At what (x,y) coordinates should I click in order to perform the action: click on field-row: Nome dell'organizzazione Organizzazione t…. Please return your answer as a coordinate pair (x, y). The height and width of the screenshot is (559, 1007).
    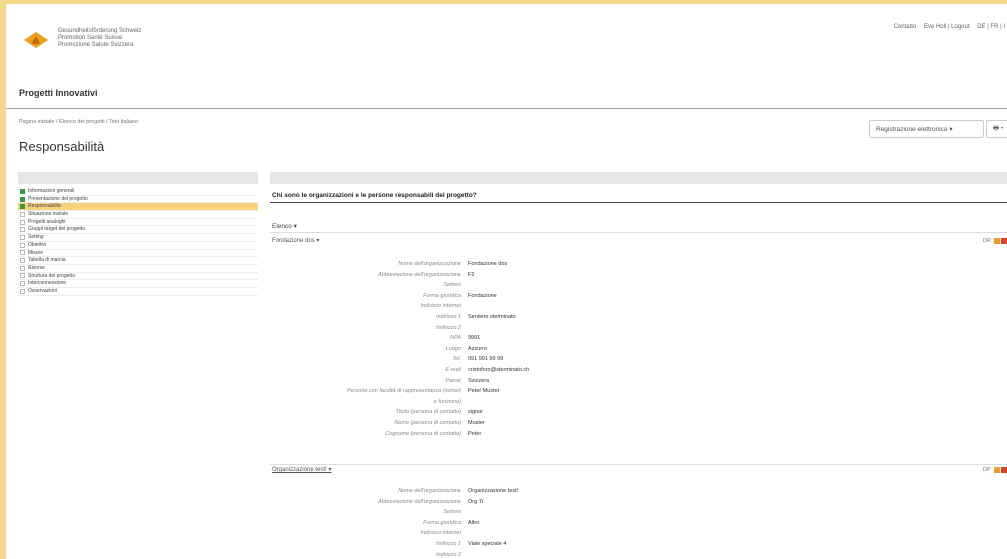
    Looking at the image, I should click on (526, 491).